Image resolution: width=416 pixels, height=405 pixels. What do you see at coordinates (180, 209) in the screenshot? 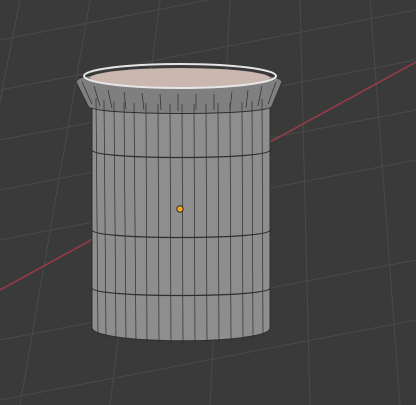
I see `origin-point-icon` at bounding box center [180, 209].